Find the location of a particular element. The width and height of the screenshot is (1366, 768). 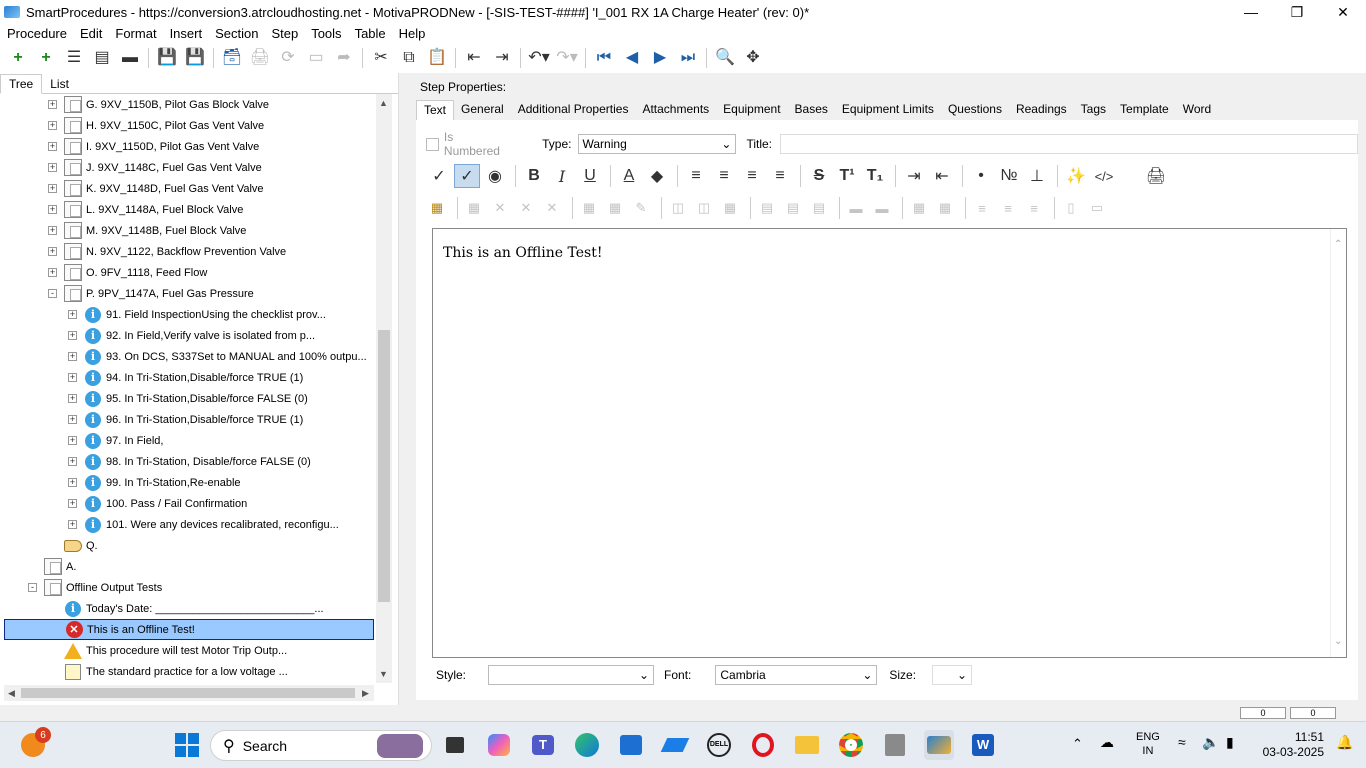

decrease-indent-icon: ⇤ is located at coordinates (942, 176).